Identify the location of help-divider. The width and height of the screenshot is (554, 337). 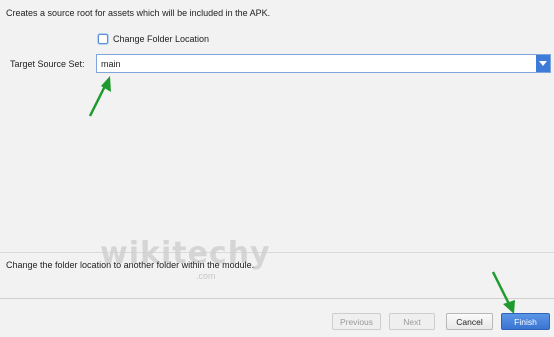
(277, 252).